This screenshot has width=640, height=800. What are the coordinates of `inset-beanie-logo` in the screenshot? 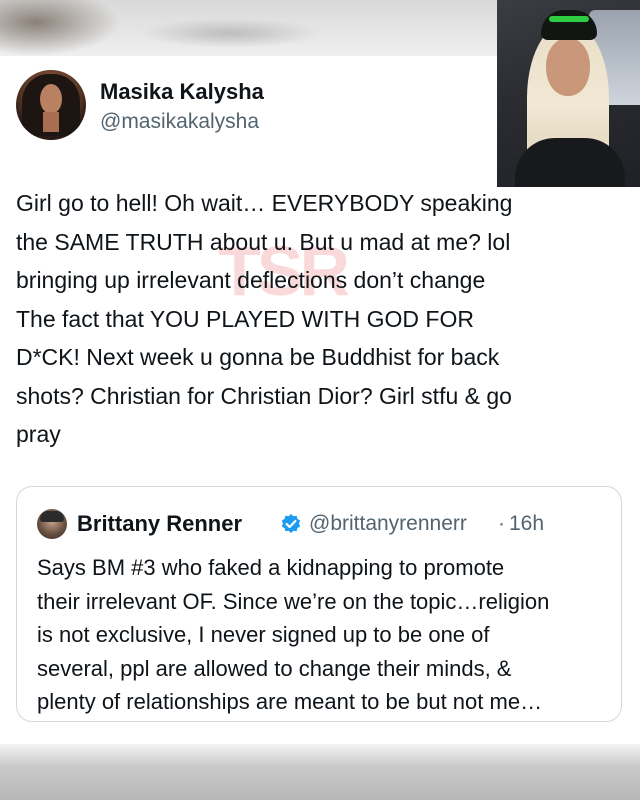 It's located at (569, 19).